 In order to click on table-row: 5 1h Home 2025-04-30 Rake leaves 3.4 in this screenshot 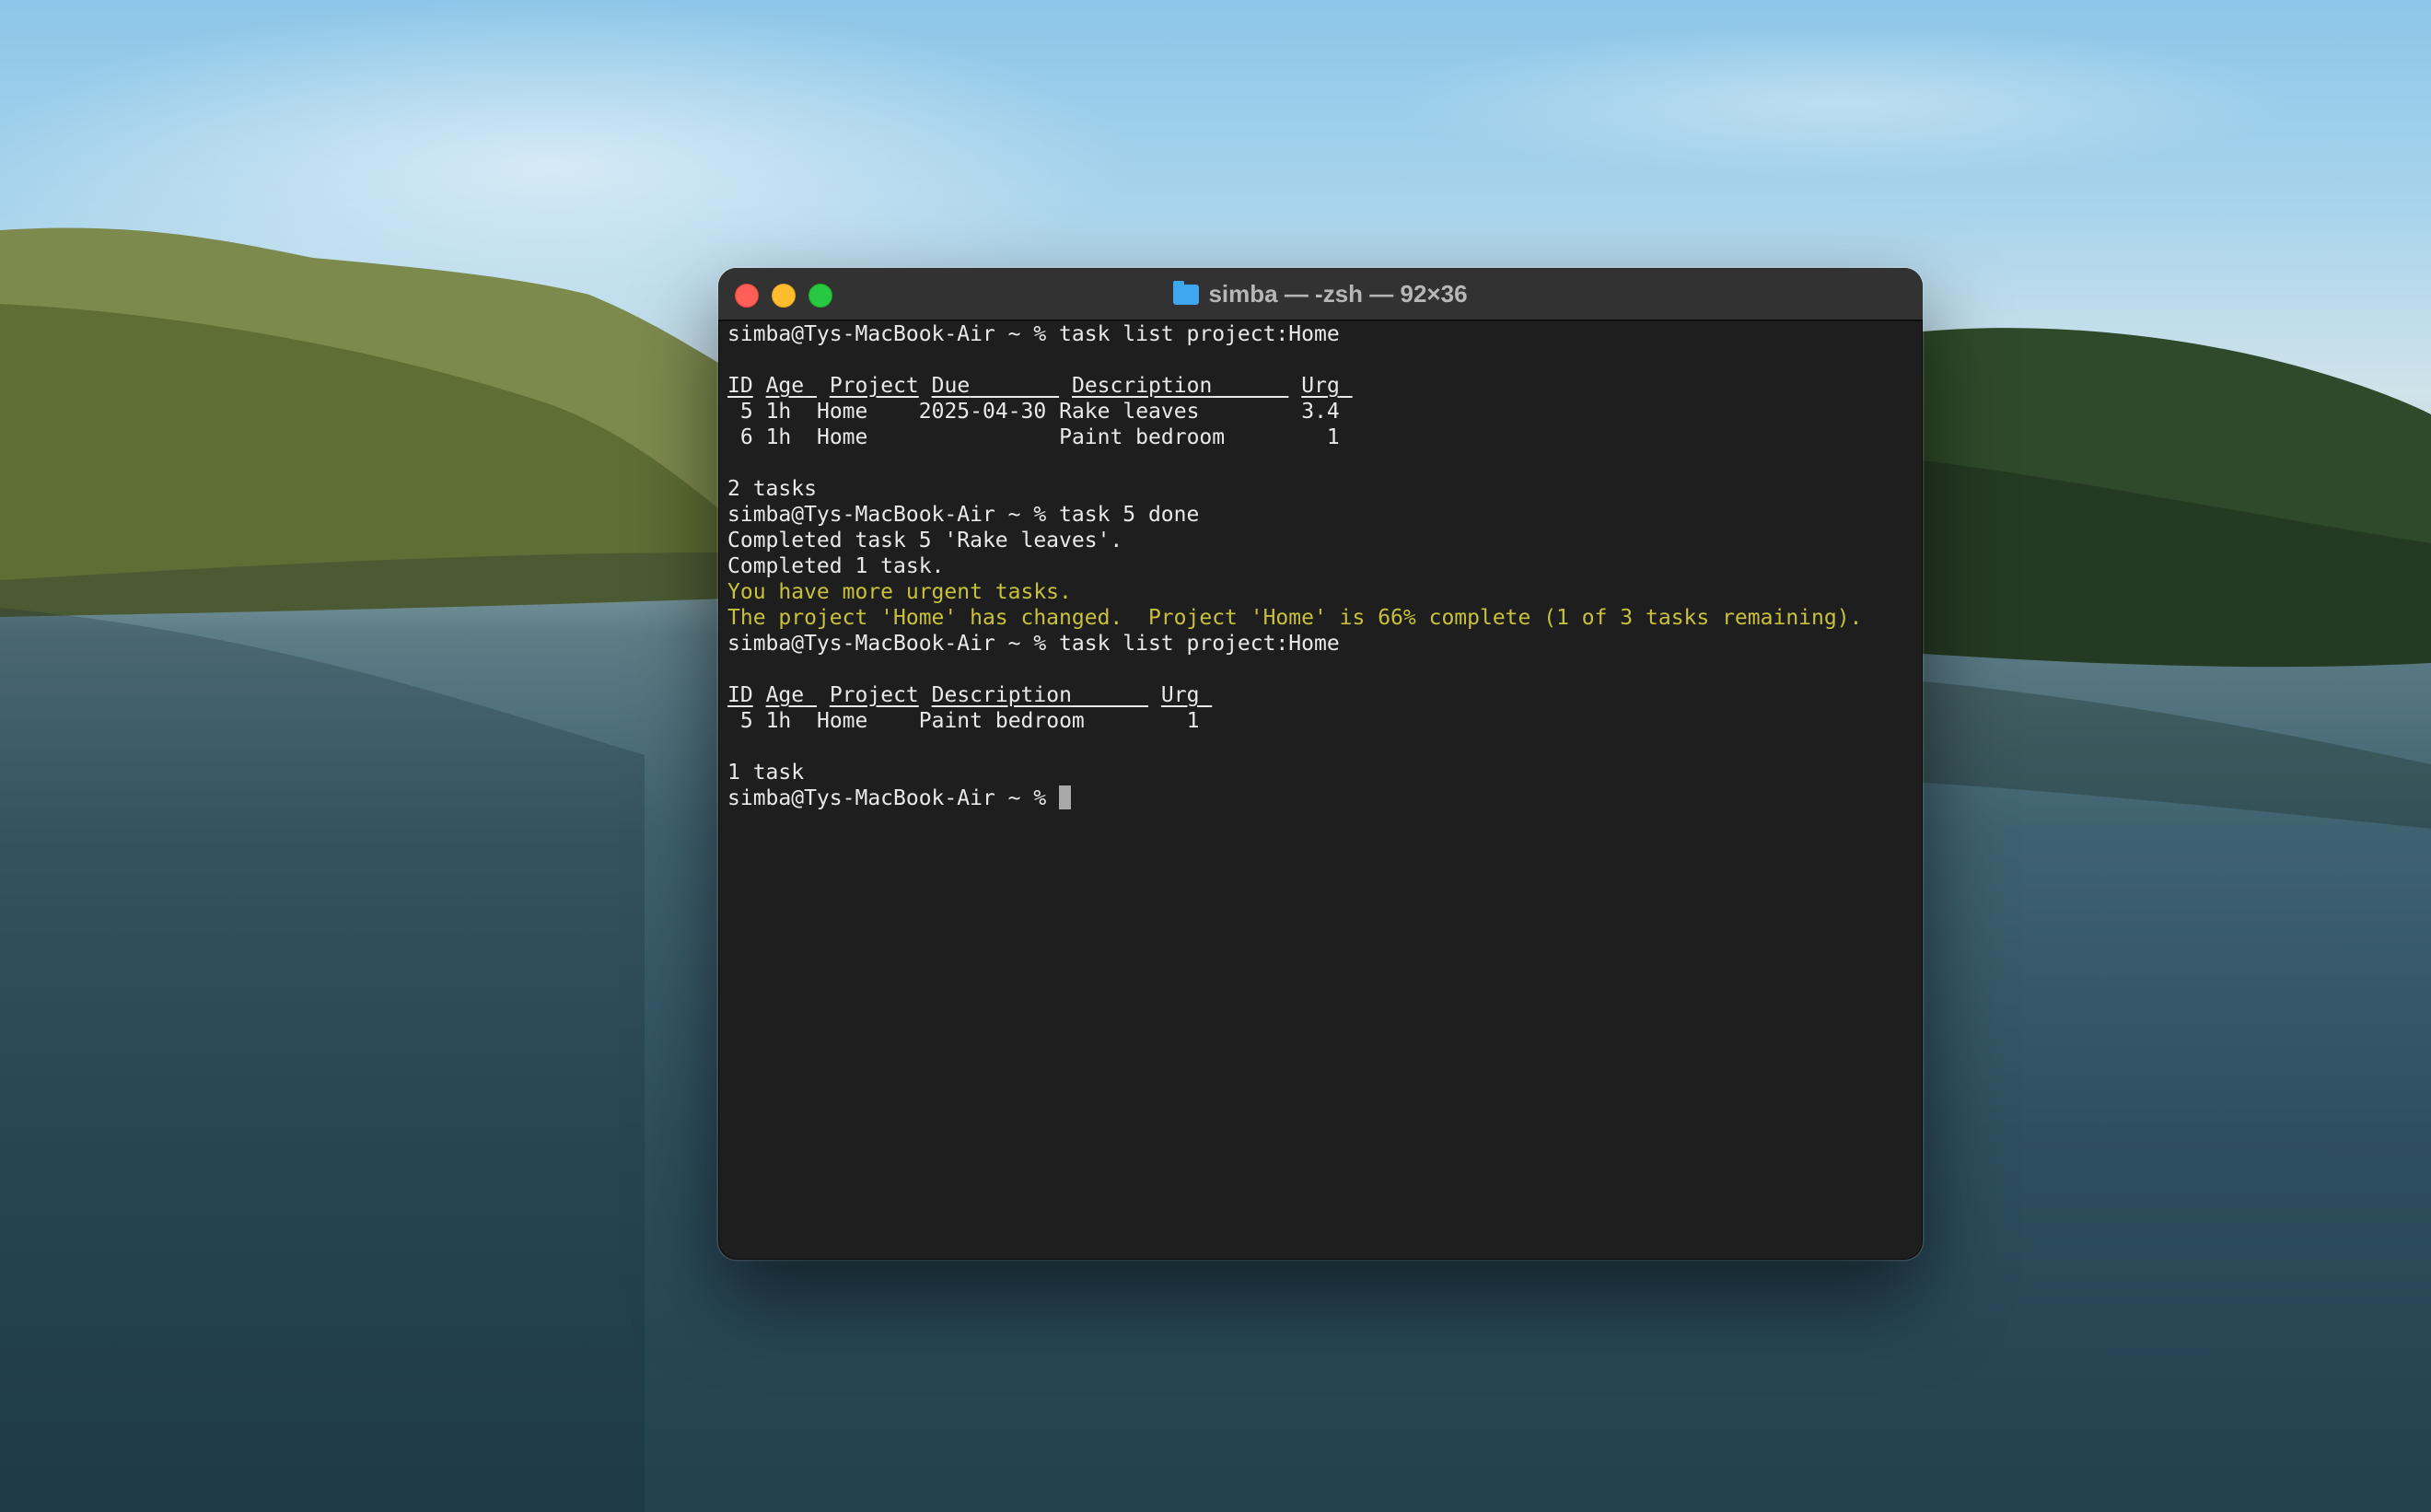, I will do `click(1039, 412)`.